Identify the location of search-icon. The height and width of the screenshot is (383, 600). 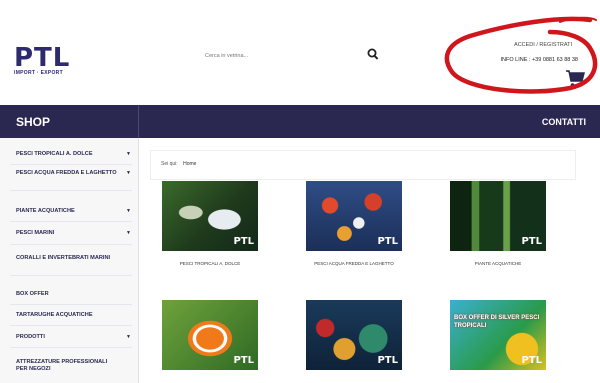
(373, 55).